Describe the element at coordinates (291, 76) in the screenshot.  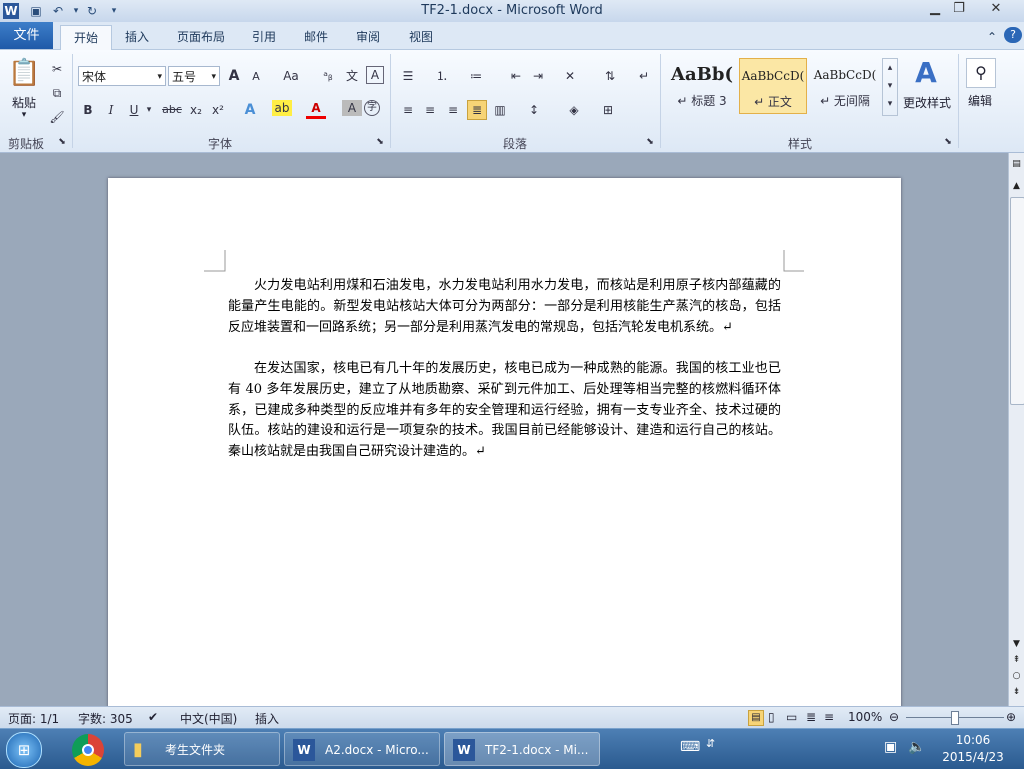
I see `change-case-button: Aa` at that location.